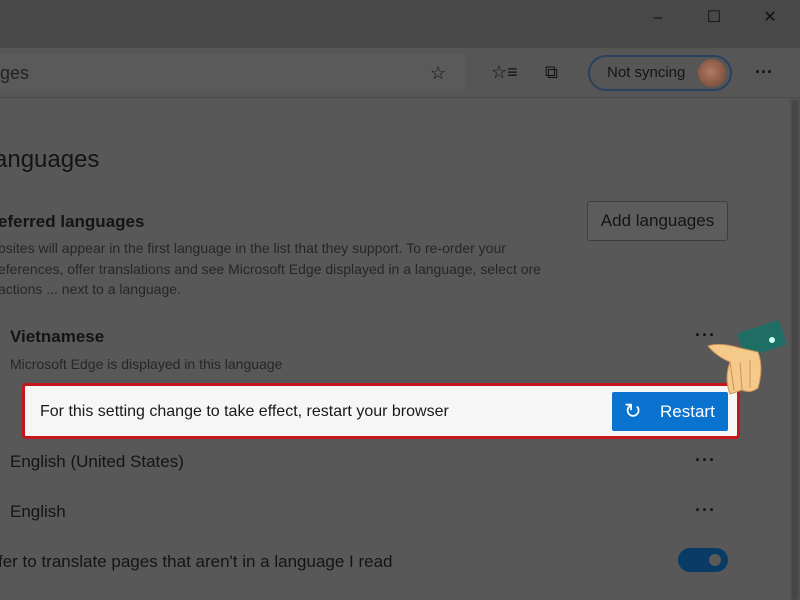 The height and width of the screenshot is (600, 800). Describe the element at coordinates (38, 511) in the screenshot. I see `language-item: English` at that location.